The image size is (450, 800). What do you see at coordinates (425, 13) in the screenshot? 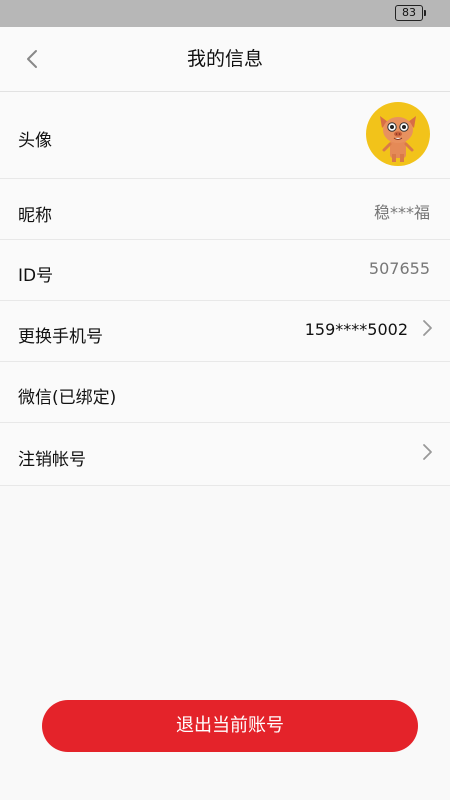
I see `battery-tip` at bounding box center [425, 13].